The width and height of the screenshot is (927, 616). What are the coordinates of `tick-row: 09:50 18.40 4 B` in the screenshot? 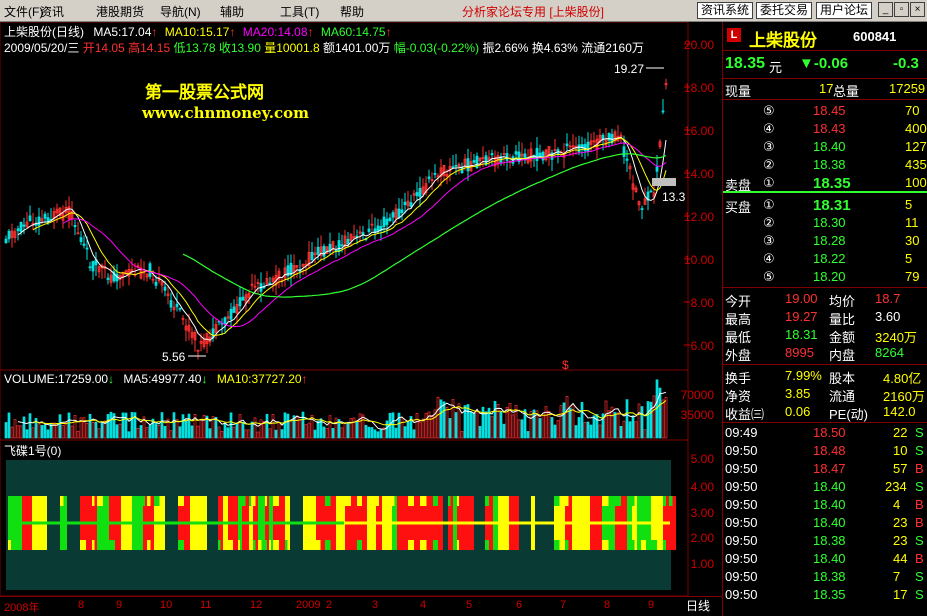 It's located at (825, 505).